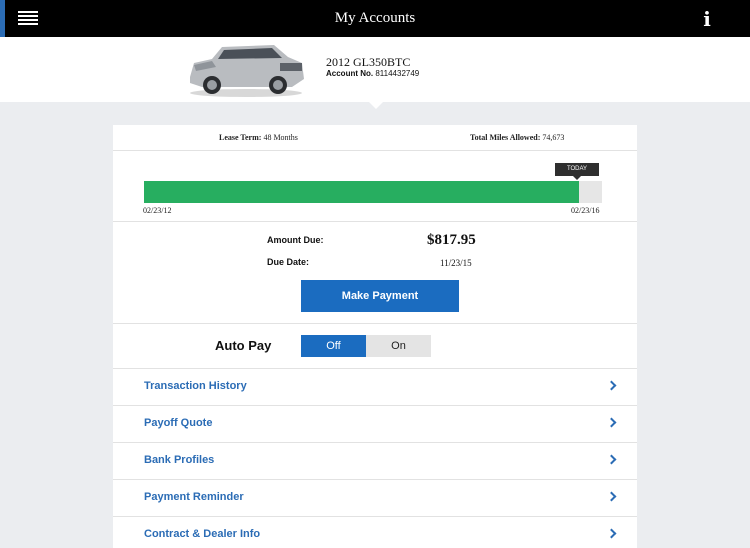 This screenshot has width=750, height=548. Describe the element at coordinates (247, 71) in the screenshot. I see `vehicle-image` at that location.